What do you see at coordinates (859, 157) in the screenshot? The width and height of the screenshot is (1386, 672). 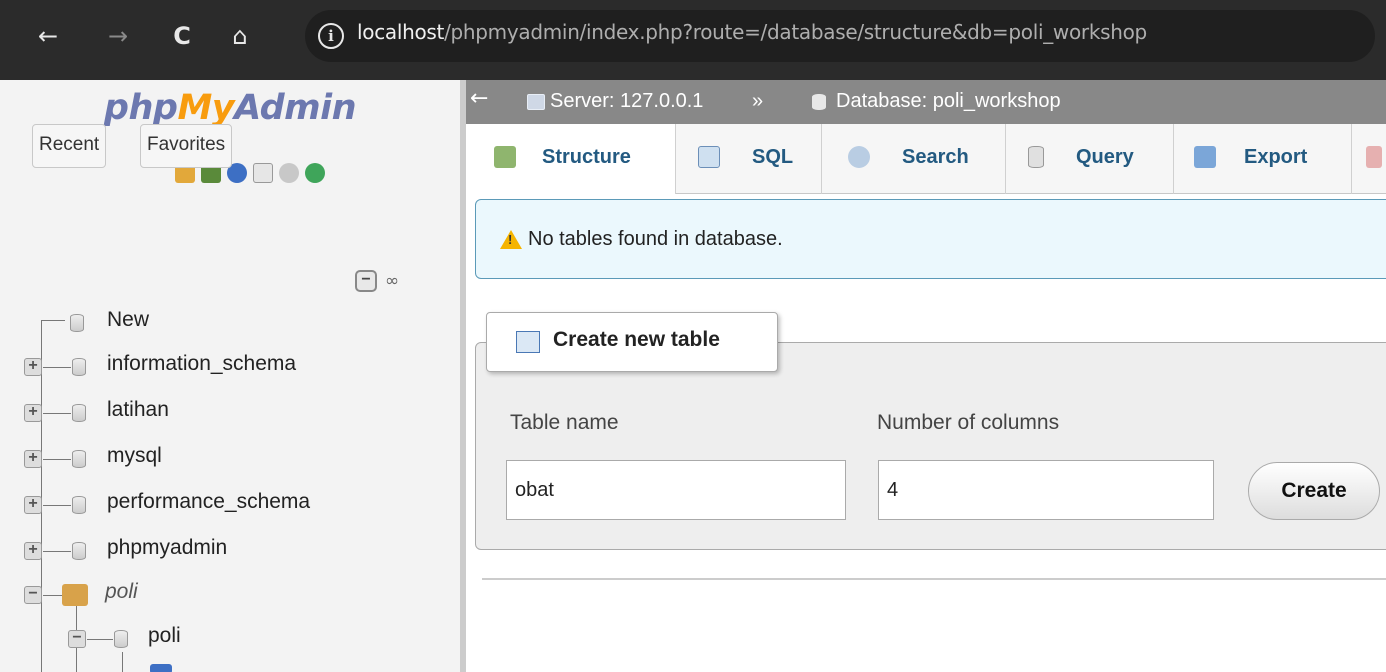 I see `search-icon` at bounding box center [859, 157].